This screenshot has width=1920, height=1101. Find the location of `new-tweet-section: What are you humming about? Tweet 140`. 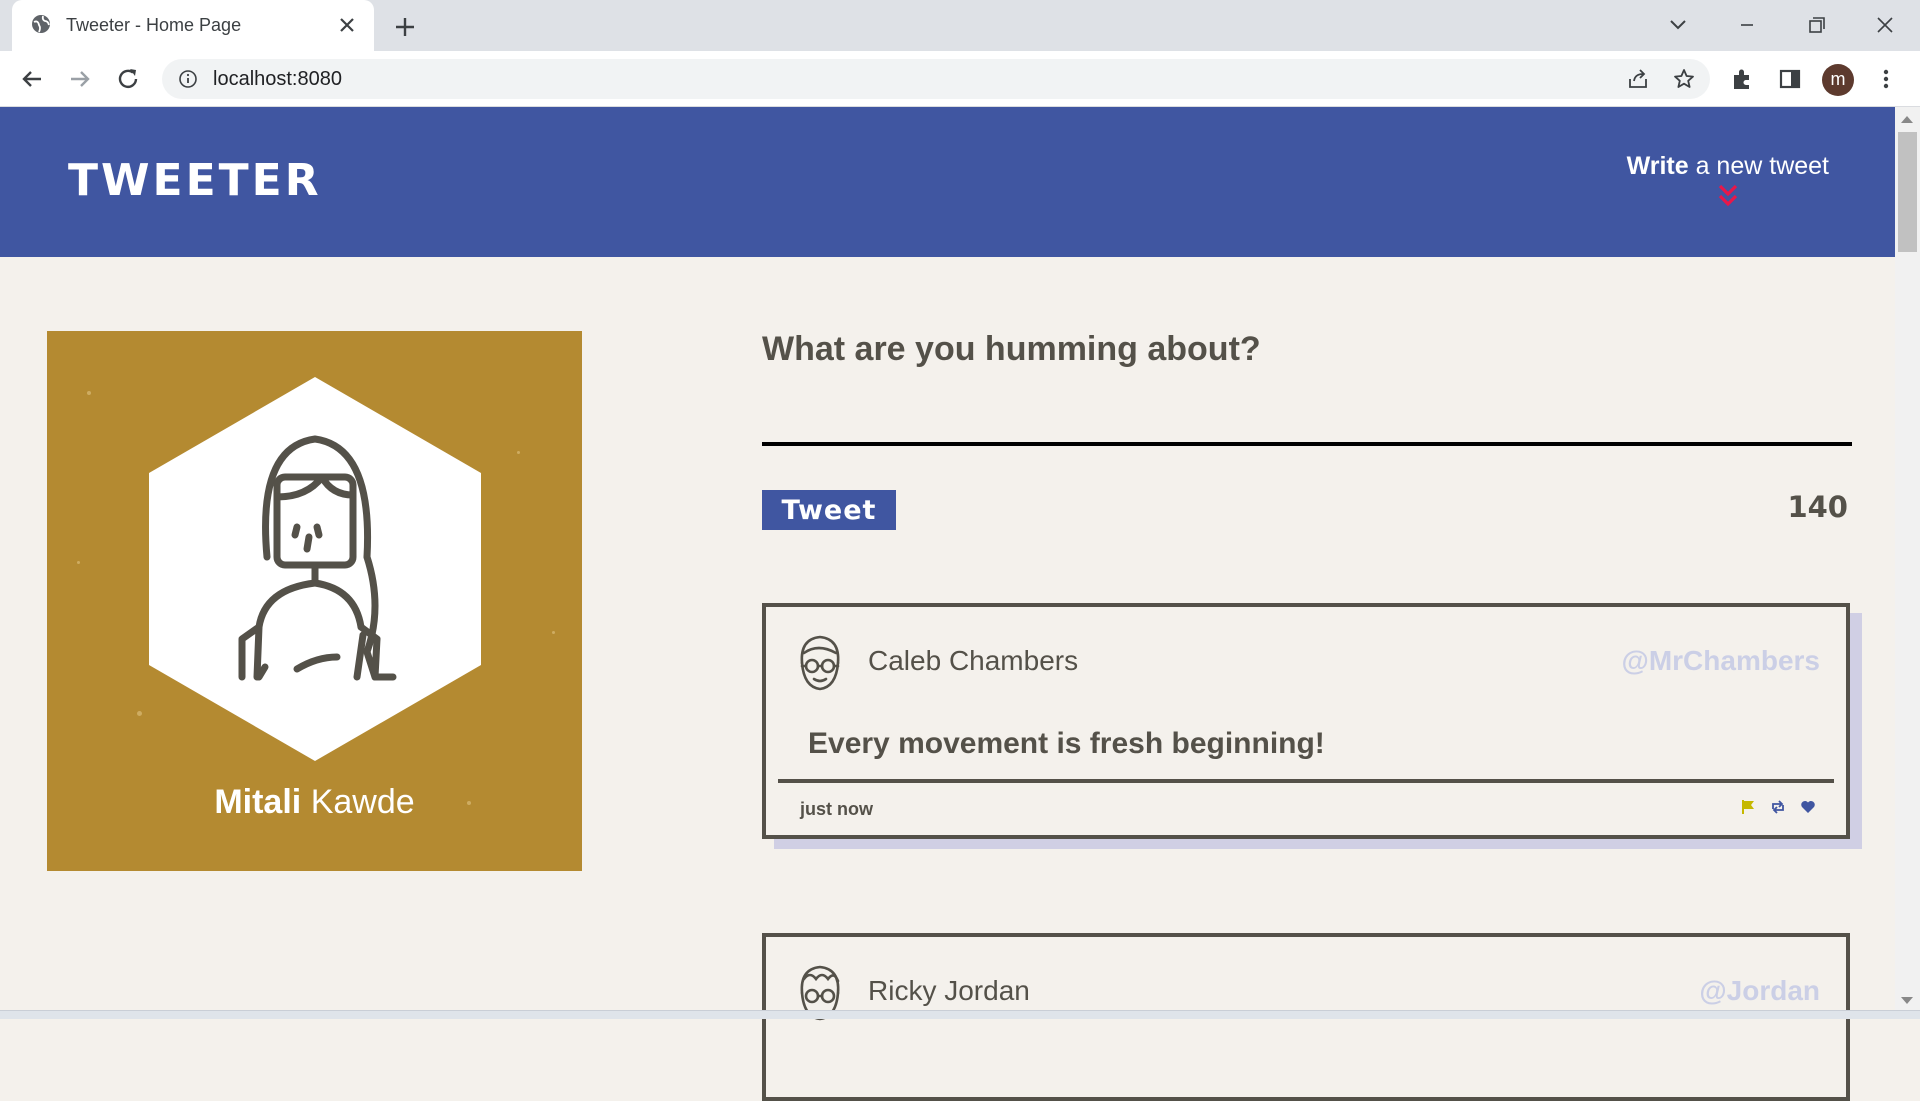

new-tweet-section: What are you humming about? Tweet 140 is located at coordinates (1307, 430).